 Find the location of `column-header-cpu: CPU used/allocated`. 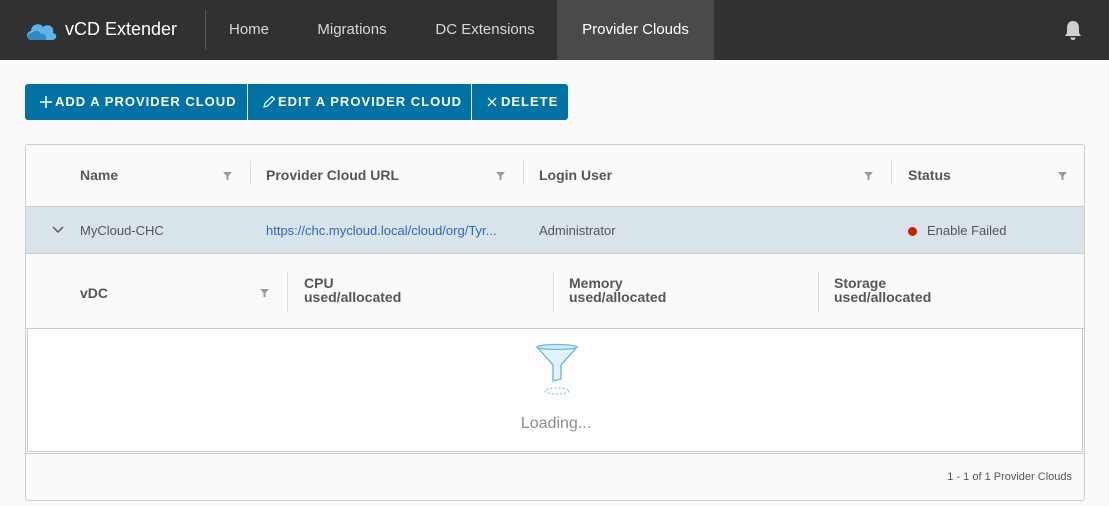

column-header-cpu: CPU used/allocated is located at coordinates (352, 290).